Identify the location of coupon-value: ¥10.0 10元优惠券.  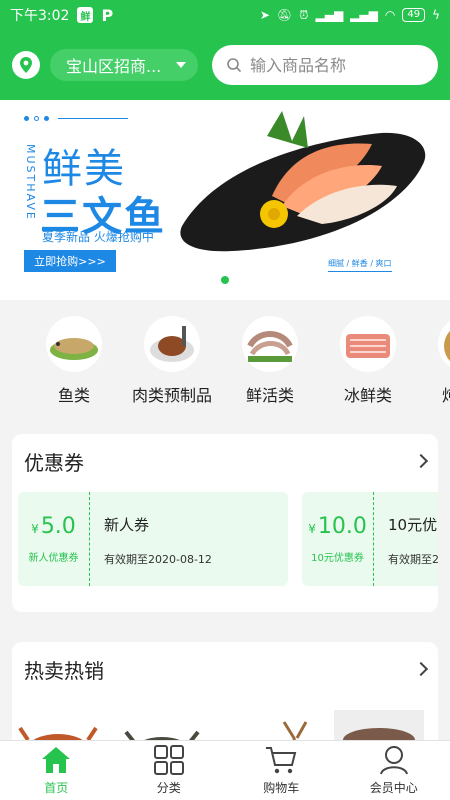
(338, 539).